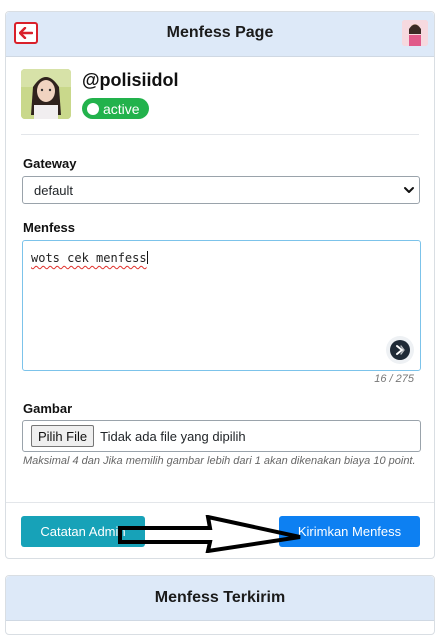 The width and height of the screenshot is (441, 635). I want to click on footer-divider, so click(220, 502).